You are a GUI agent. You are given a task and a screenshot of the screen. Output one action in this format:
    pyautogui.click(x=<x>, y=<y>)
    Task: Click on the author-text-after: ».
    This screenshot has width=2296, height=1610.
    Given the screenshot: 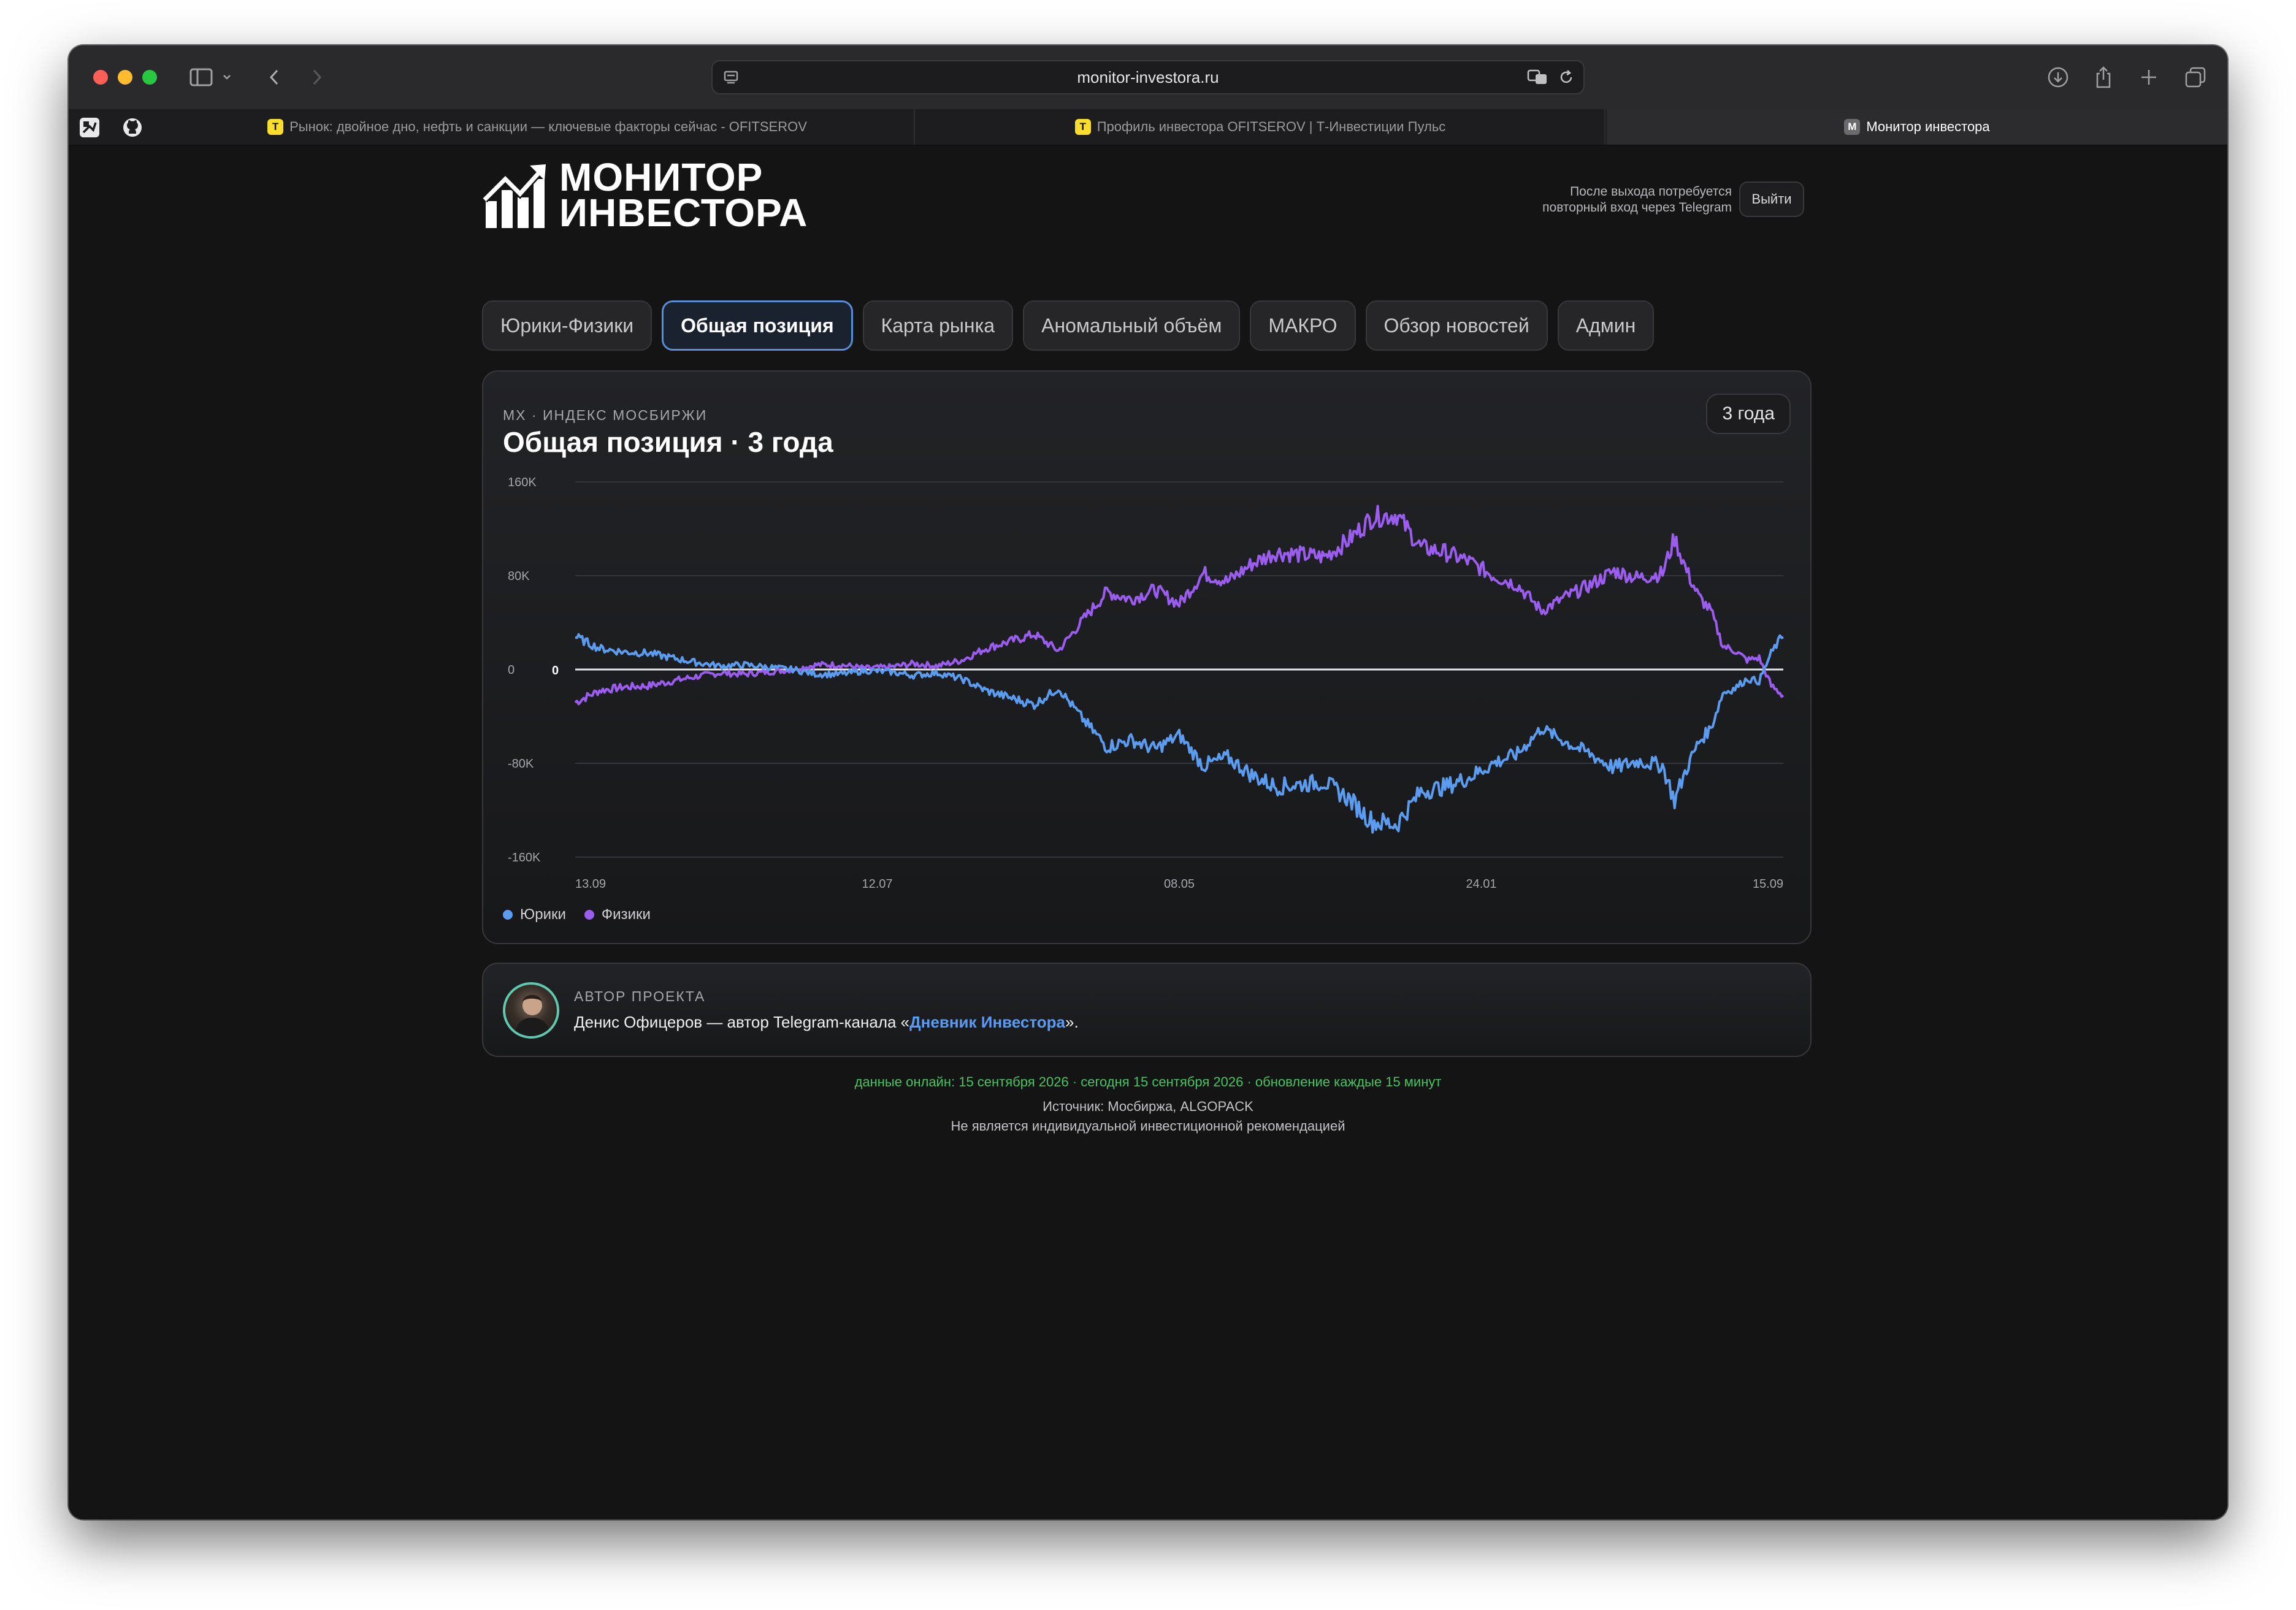 What is the action you would take?
    pyautogui.click(x=1072, y=1022)
    